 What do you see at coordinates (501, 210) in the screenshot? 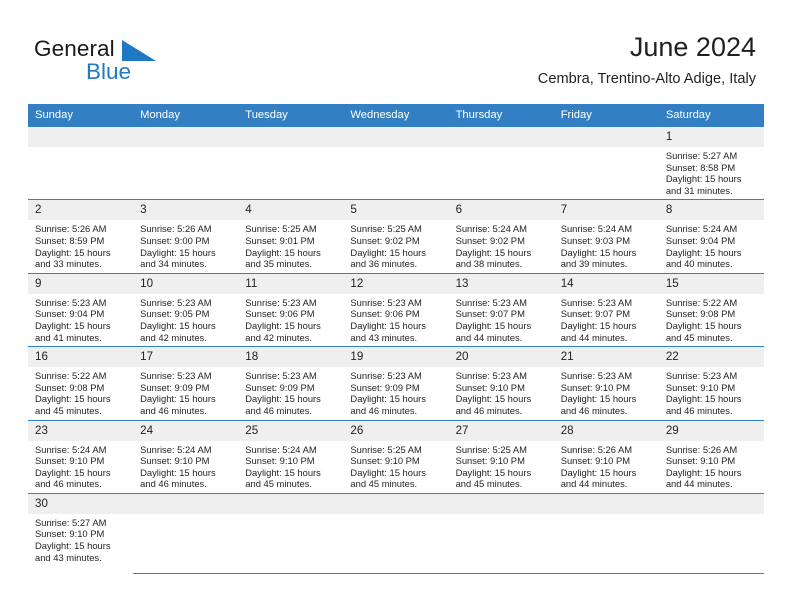
I see `day-number: 6` at bounding box center [501, 210].